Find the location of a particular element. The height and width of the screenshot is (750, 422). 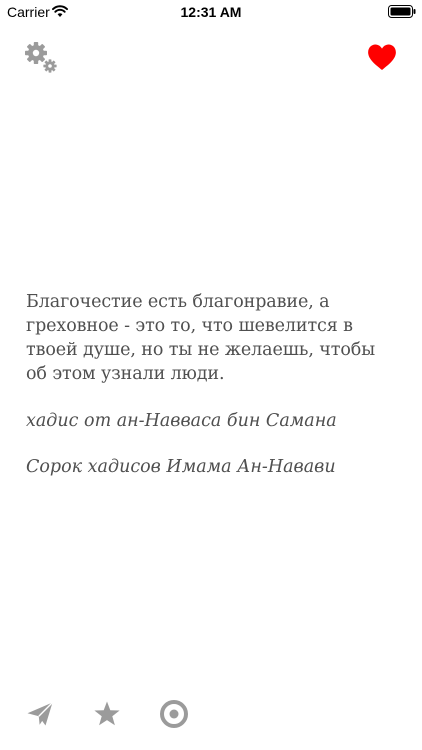

settings-button is located at coordinates (40, 57).